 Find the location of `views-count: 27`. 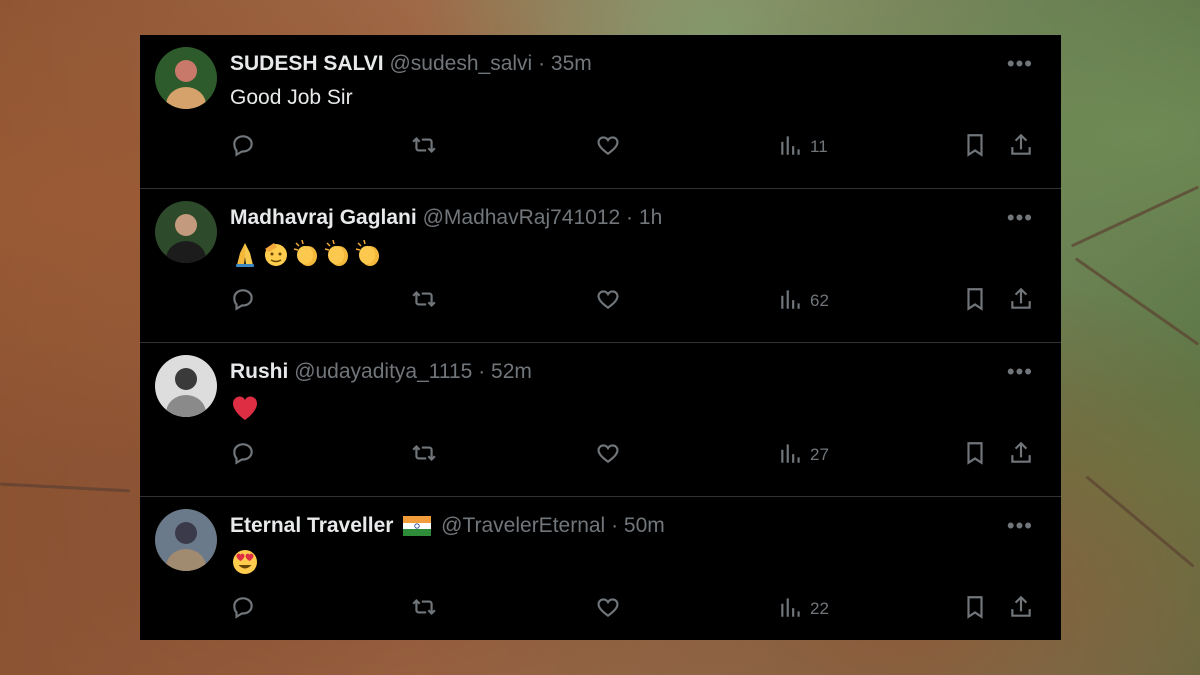

views-count: 27 is located at coordinates (819, 454).